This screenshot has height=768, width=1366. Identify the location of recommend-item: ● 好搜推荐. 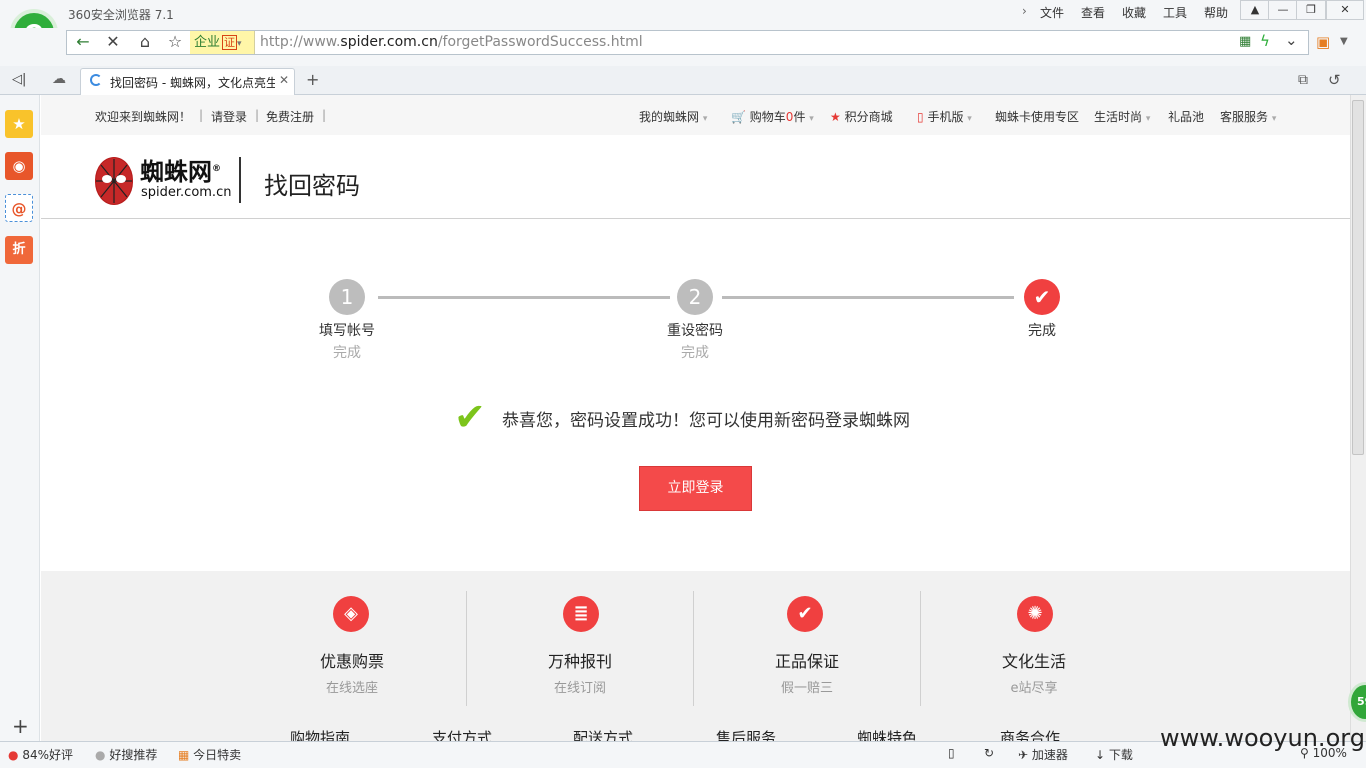
(126, 754).